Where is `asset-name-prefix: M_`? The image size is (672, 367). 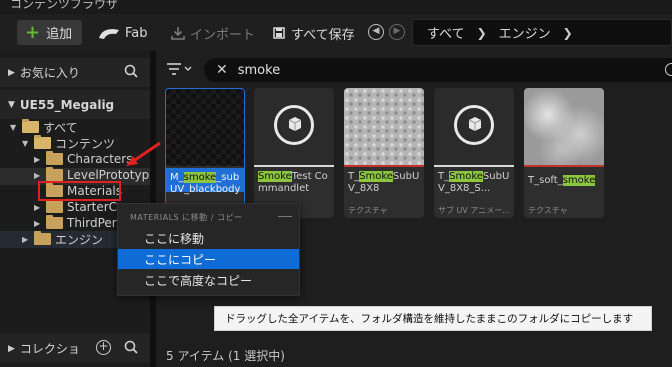 asset-name-prefix: M_ is located at coordinates (177, 177).